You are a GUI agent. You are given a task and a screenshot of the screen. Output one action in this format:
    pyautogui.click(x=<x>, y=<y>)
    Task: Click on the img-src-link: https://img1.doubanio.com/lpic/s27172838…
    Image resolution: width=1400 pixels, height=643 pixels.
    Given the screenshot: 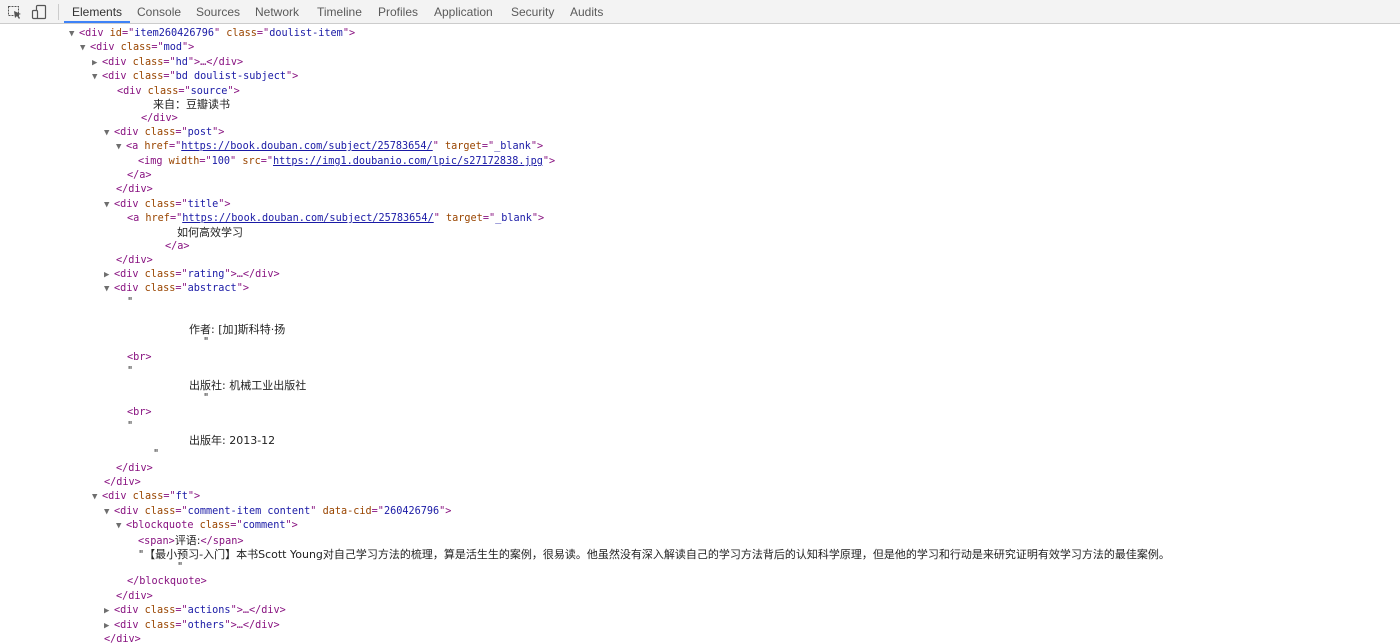 What is the action you would take?
    pyautogui.click(x=408, y=161)
    